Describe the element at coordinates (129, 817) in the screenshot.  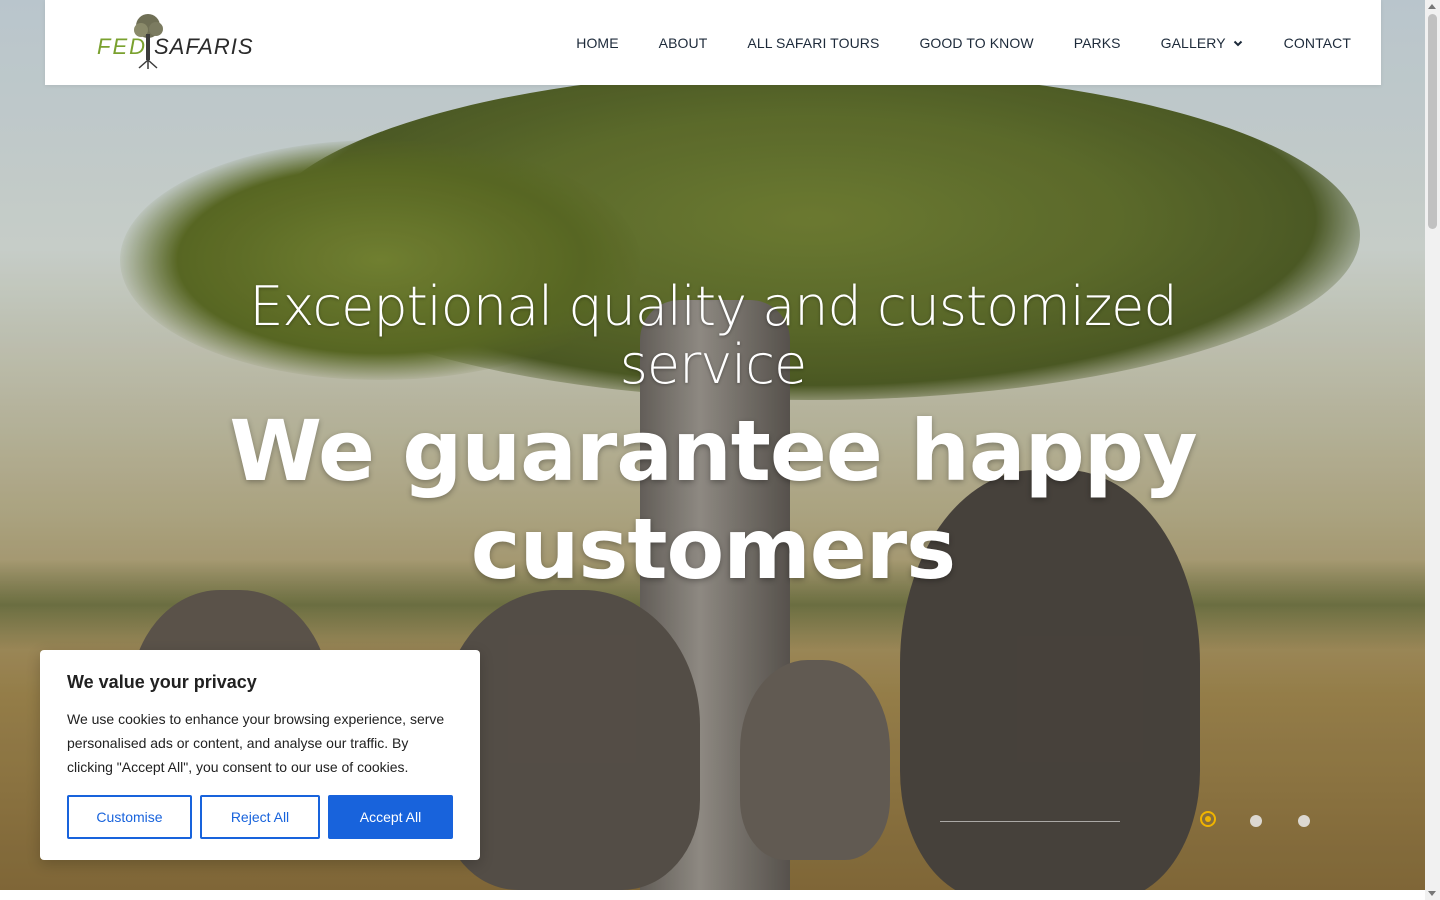
I see `customise-button: Customise` at that location.